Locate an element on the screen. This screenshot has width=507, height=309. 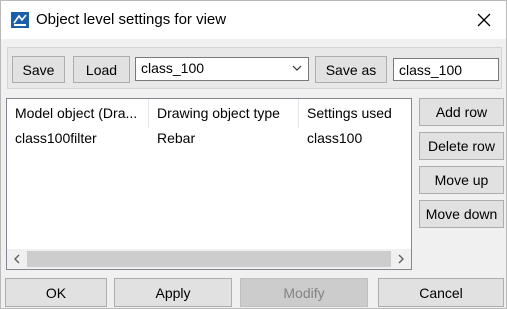
table-row: class100filter Rebar class100 is located at coordinates (209, 139).